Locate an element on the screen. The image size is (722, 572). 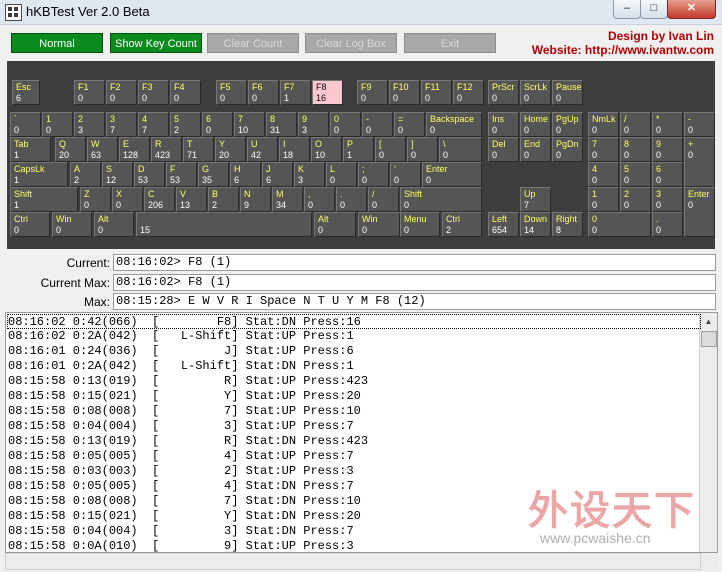
key-scrlk: ScrLk 0 is located at coordinates (535, 92).